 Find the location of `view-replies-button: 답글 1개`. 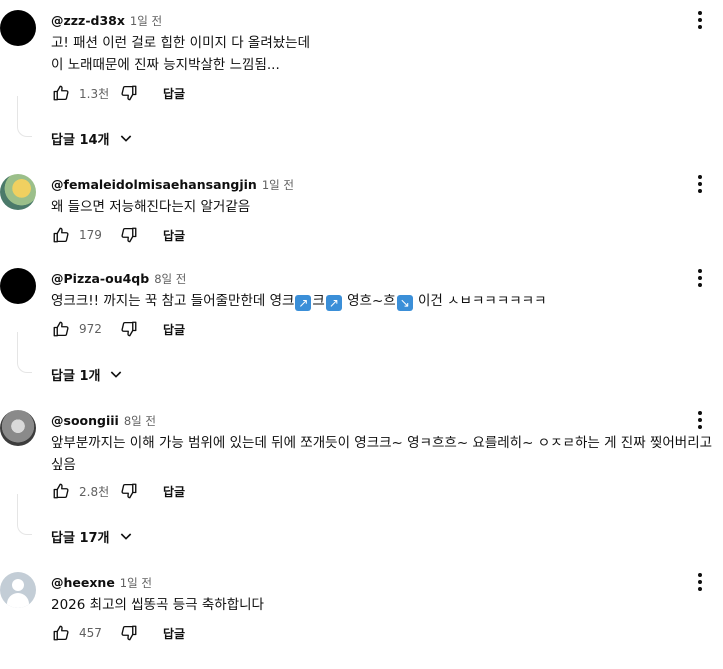

view-replies-button: 답글 1개 is located at coordinates (88, 374).